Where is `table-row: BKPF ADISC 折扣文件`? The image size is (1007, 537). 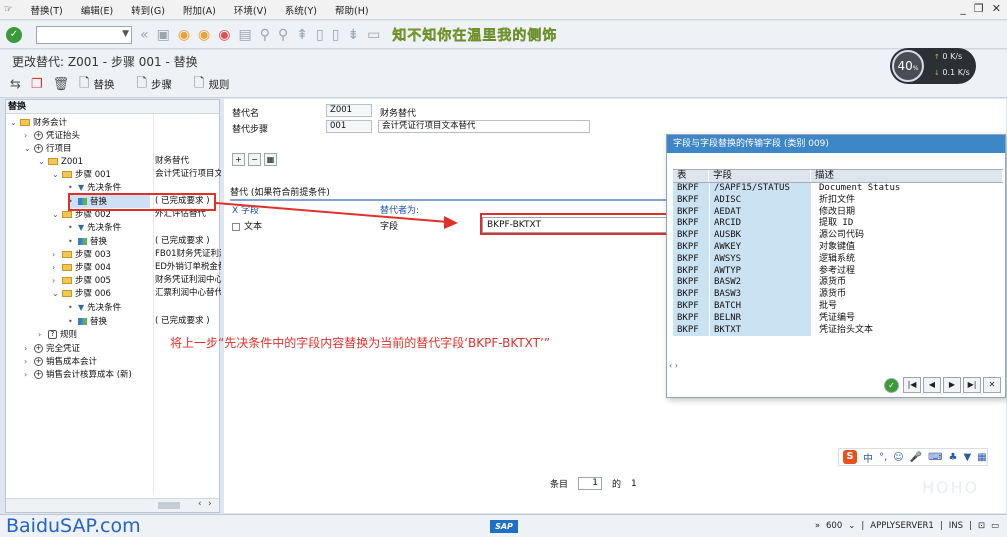 table-row: BKPF ADISC 折扣文件 is located at coordinates (838, 200).